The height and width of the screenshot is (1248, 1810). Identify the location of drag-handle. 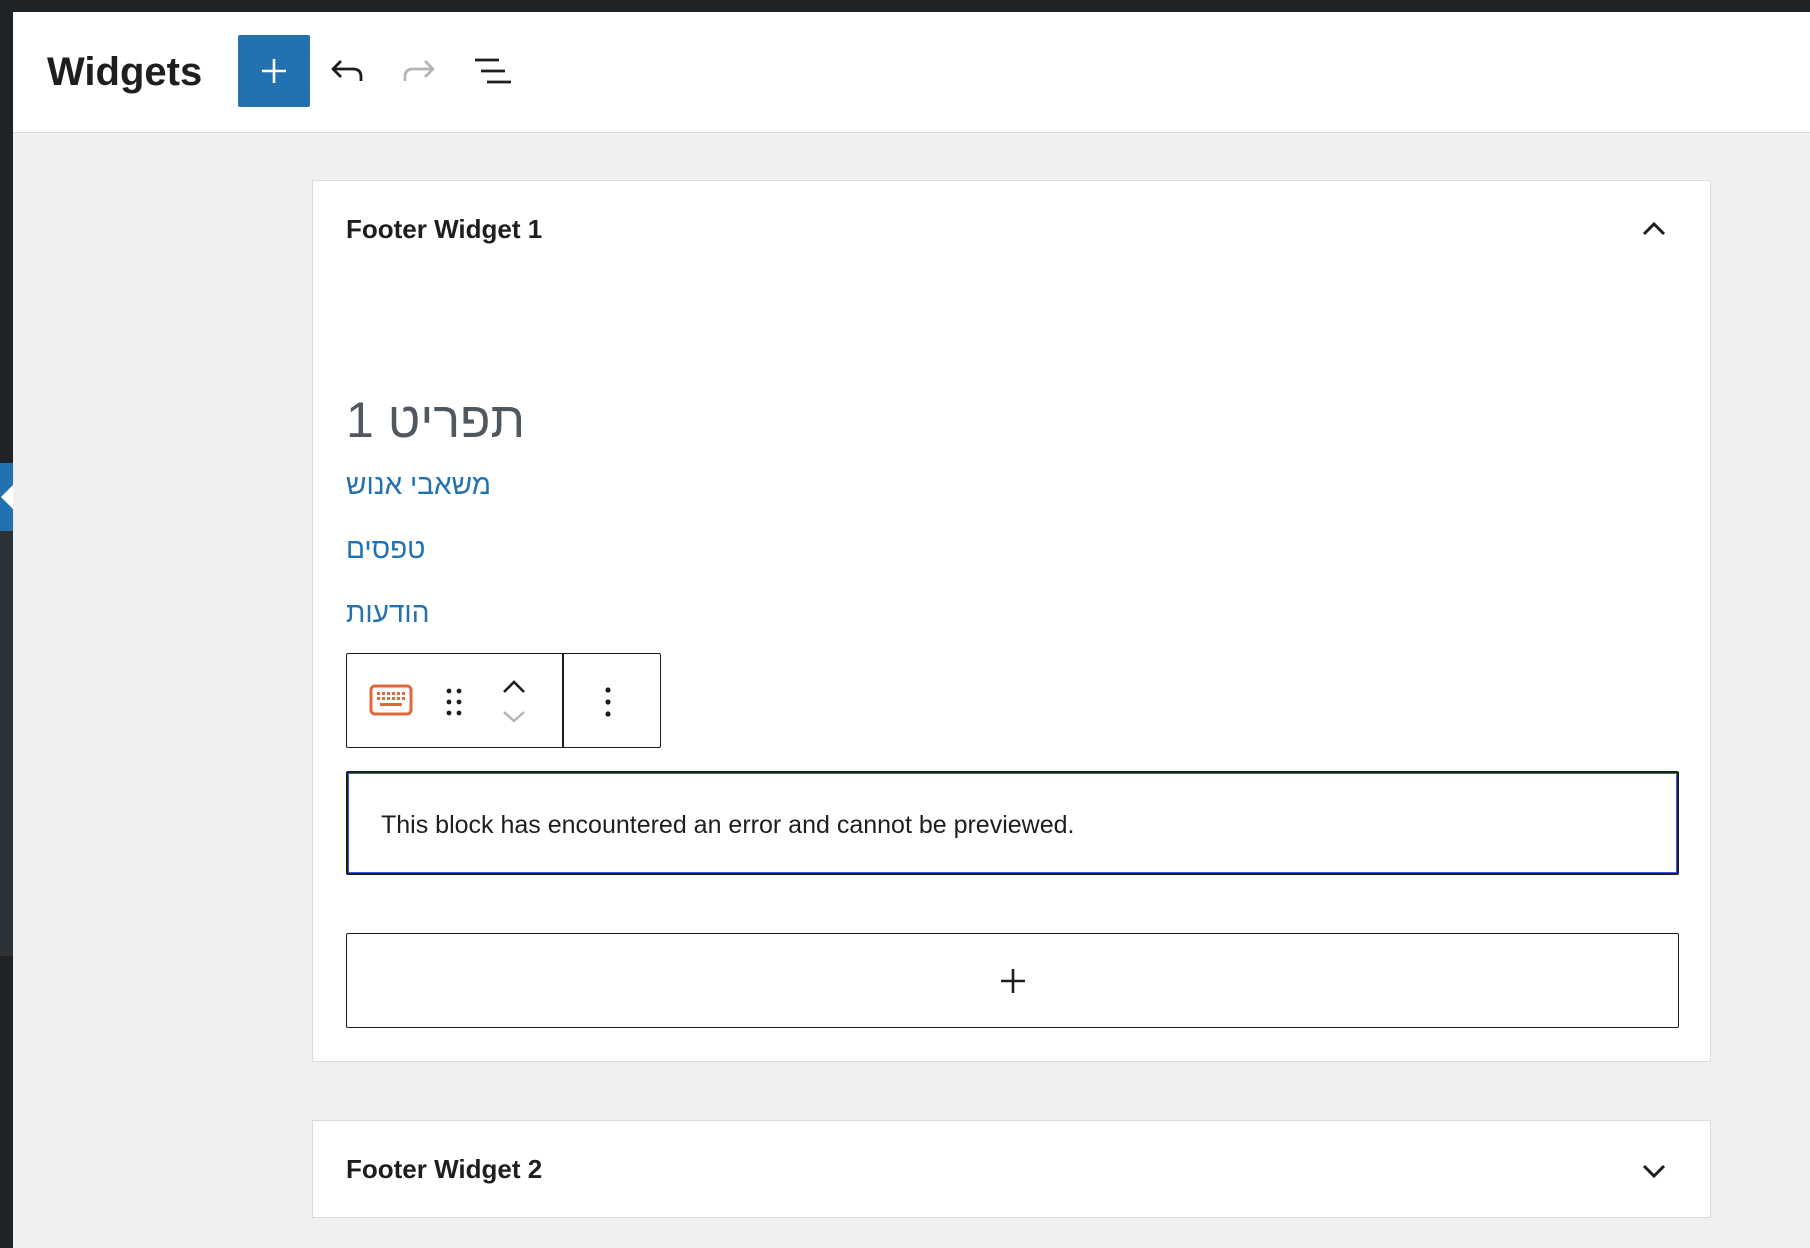
(454, 702).